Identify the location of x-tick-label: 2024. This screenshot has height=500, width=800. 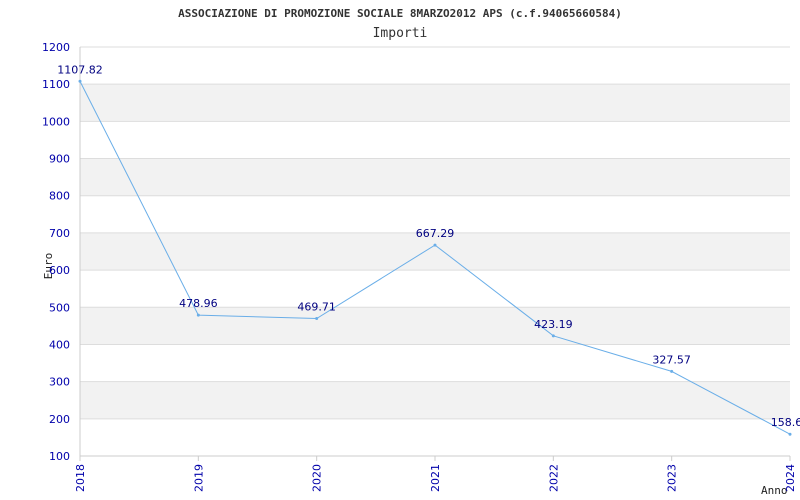
(790, 478).